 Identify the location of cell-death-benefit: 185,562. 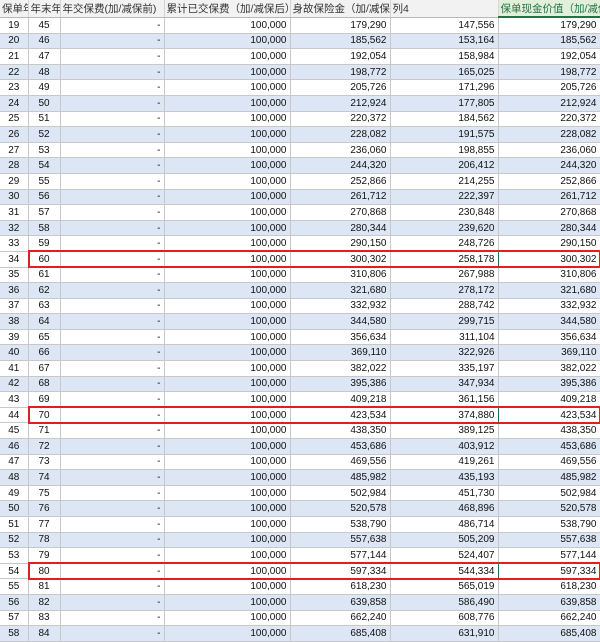
(340, 41).